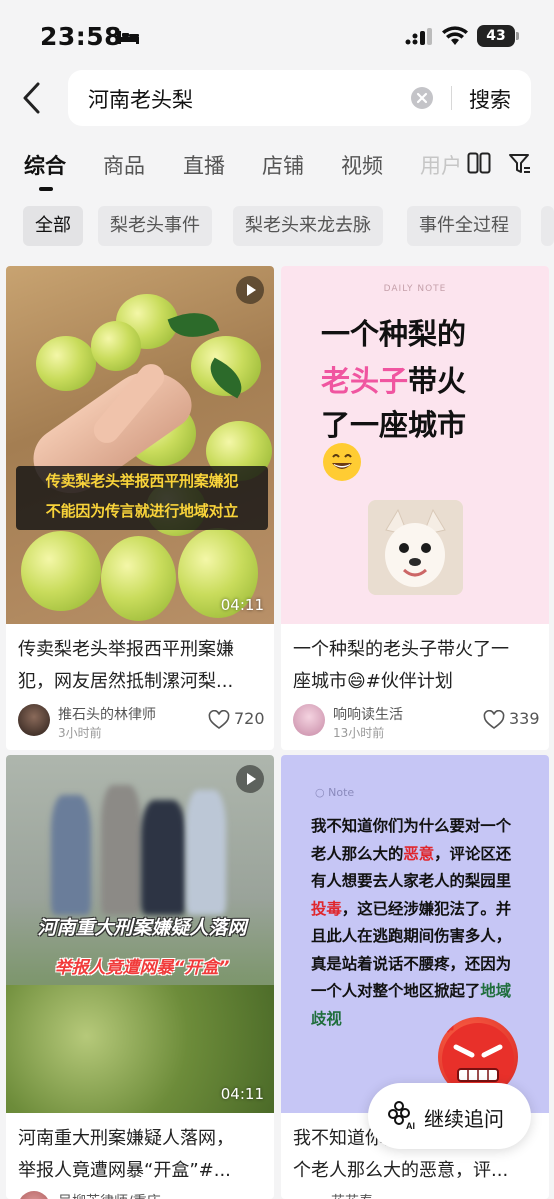 This screenshot has height=1199, width=554. I want to click on author-name: 推石头的林律师, so click(107, 714).